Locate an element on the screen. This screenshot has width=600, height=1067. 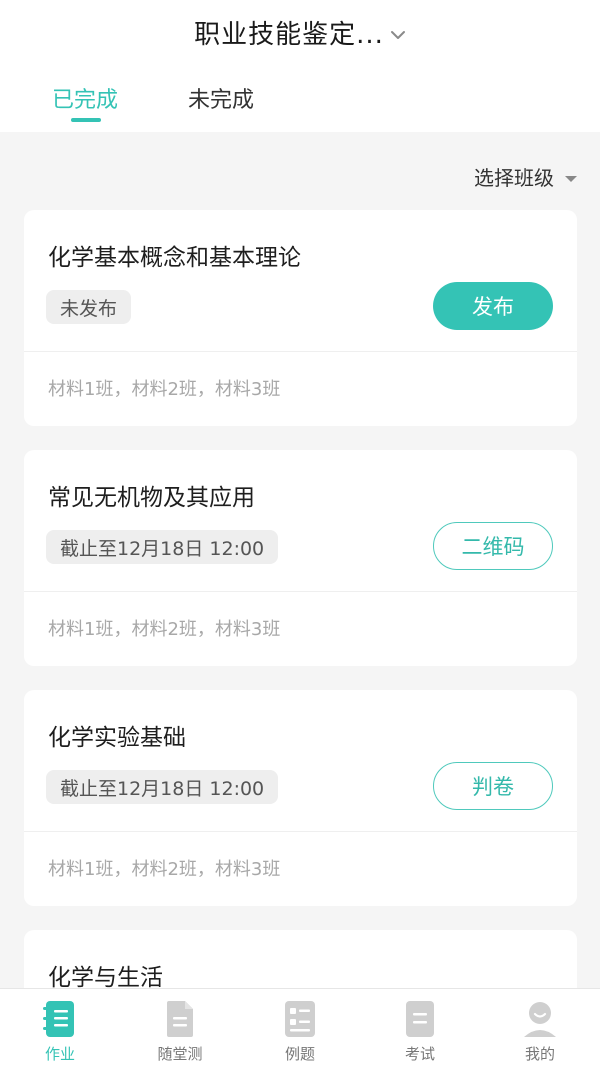
qr-code-button: 二维码 is located at coordinates (493, 546).